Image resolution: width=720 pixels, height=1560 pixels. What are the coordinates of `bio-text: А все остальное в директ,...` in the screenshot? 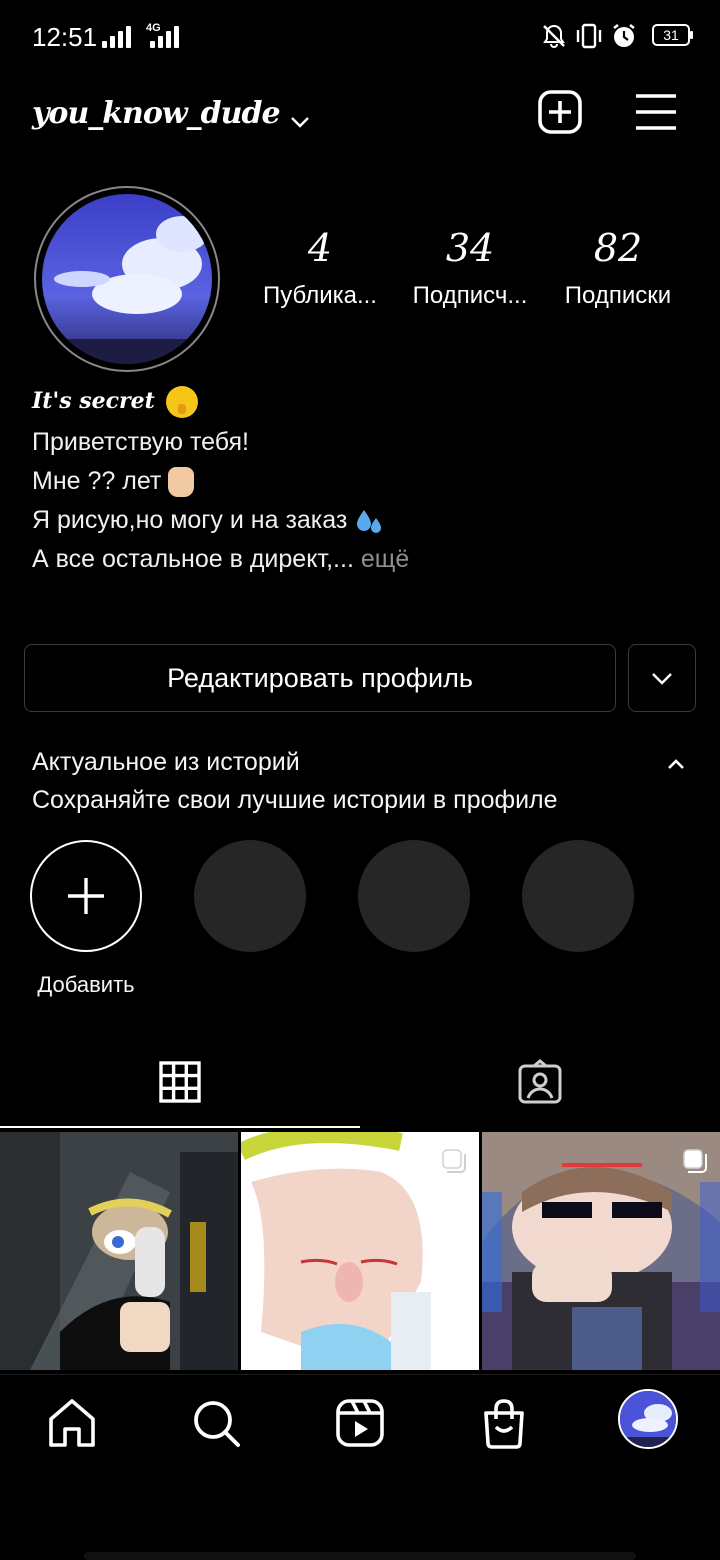 It's located at (193, 559).